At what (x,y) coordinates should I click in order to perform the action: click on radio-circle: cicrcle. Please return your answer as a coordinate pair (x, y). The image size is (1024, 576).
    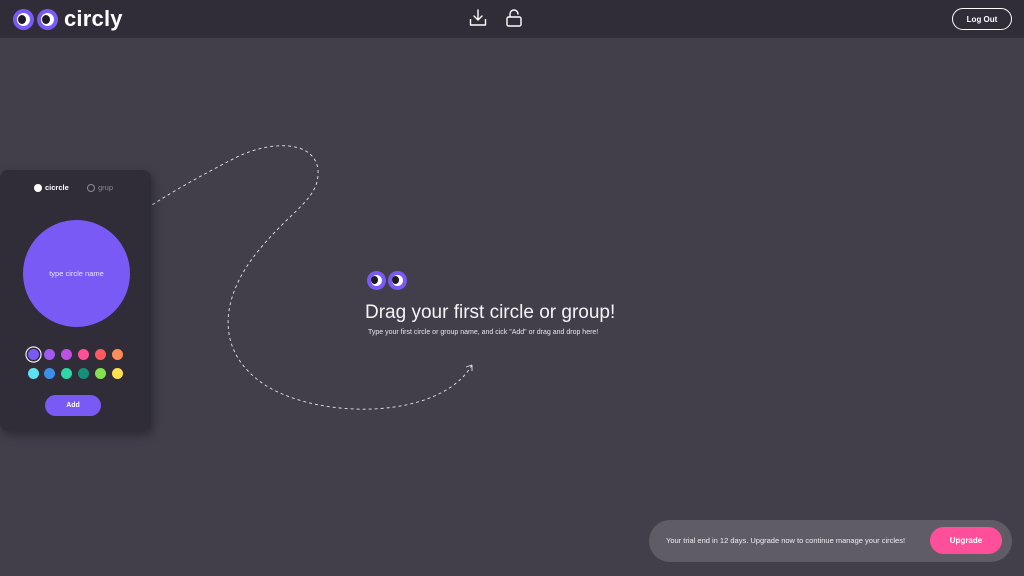
    Looking at the image, I should click on (51, 187).